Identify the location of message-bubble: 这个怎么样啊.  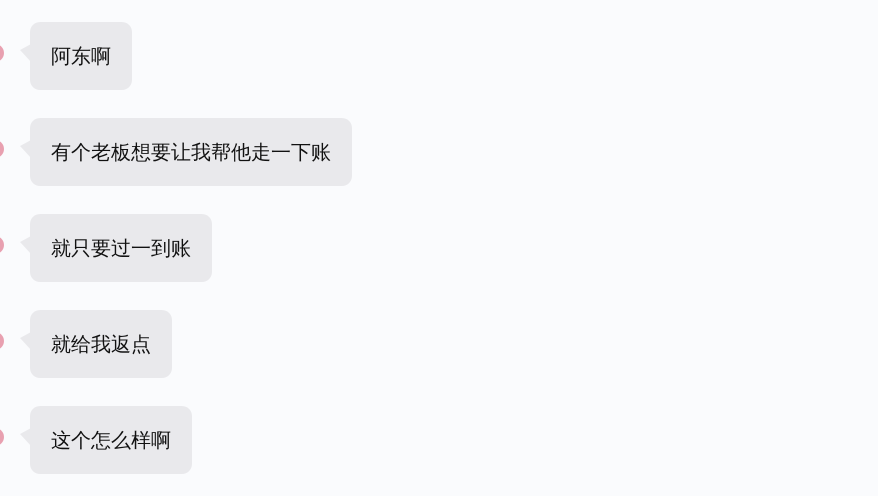
(111, 440).